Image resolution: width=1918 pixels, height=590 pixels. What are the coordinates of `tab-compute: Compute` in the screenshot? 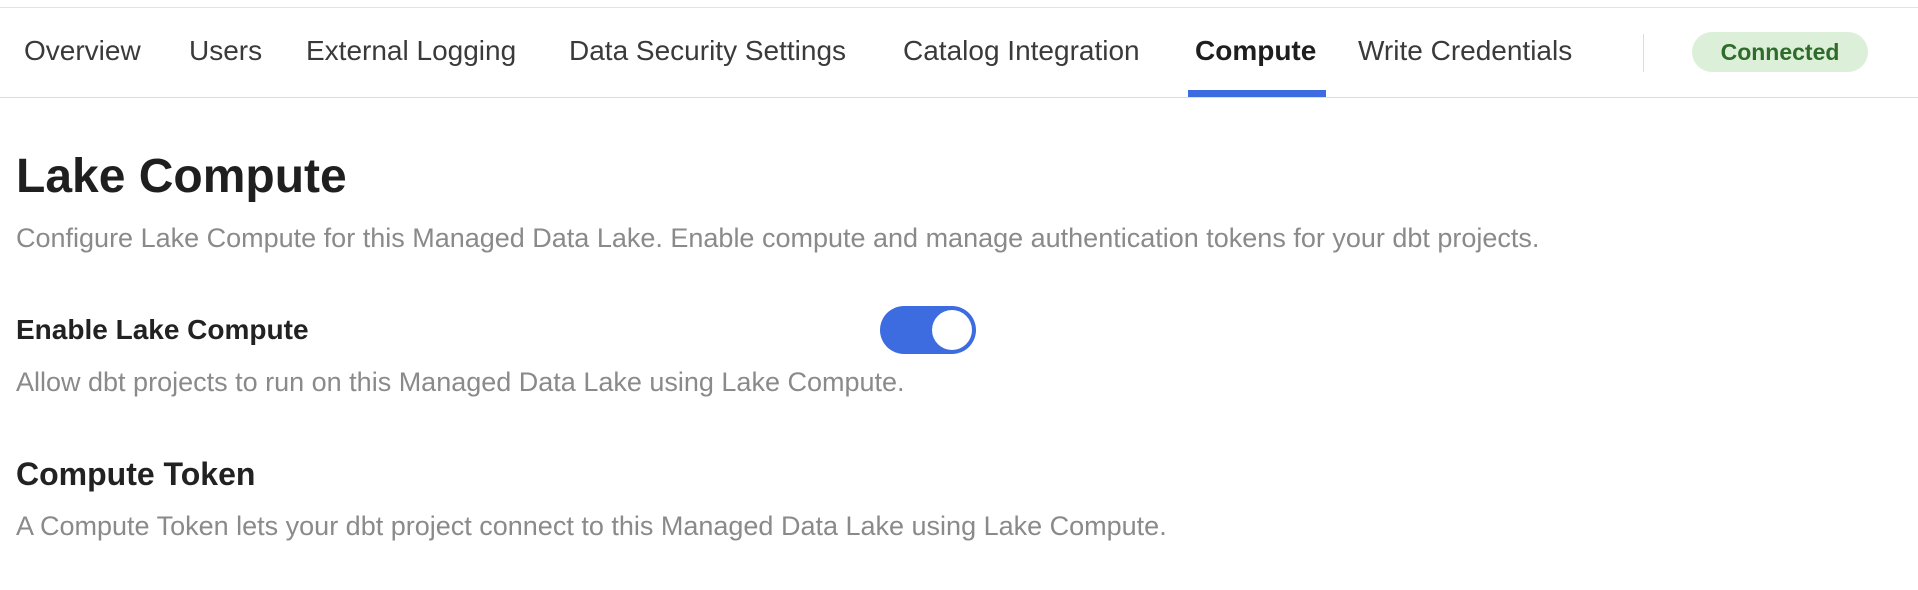 It's located at (1255, 52).